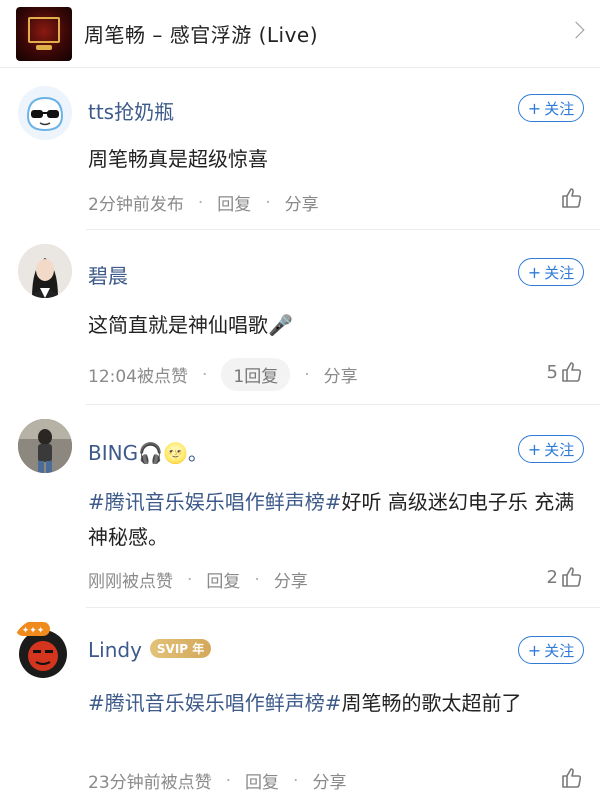  What do you see at coordinates (44, 30) in the screenshot?
I see `cover-art-frame` at bounding box center [44, 30].